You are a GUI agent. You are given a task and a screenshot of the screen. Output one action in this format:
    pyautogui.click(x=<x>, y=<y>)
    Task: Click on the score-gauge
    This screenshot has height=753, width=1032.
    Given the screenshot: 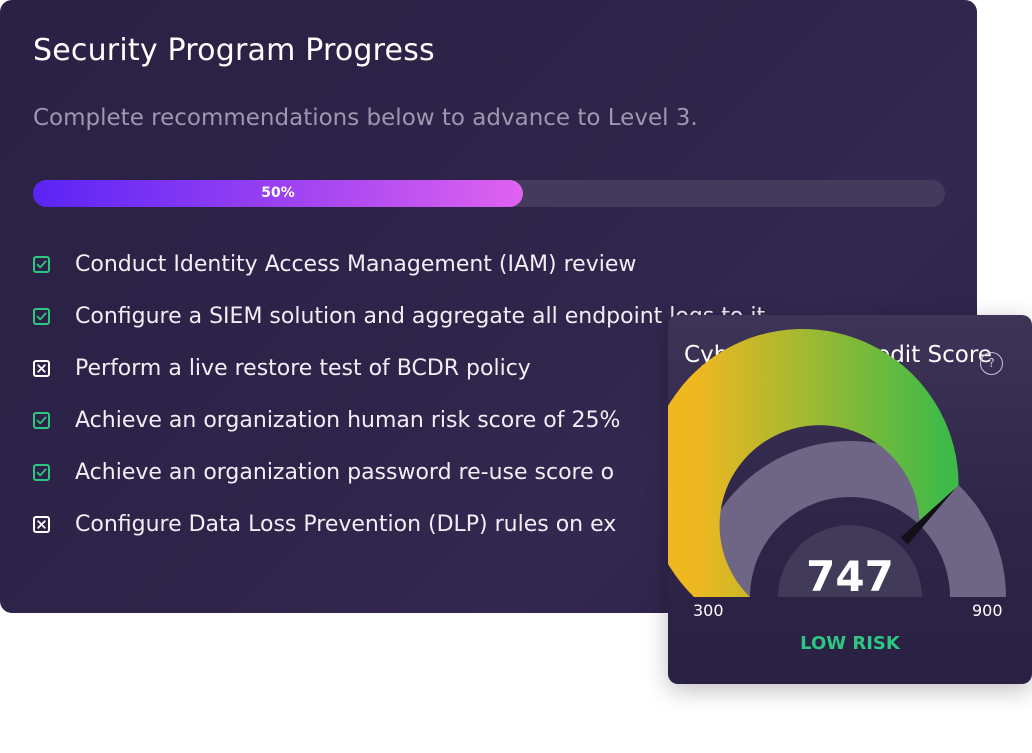 What is the action you would take?
    pyautogui.click(x=837, y=462)
    